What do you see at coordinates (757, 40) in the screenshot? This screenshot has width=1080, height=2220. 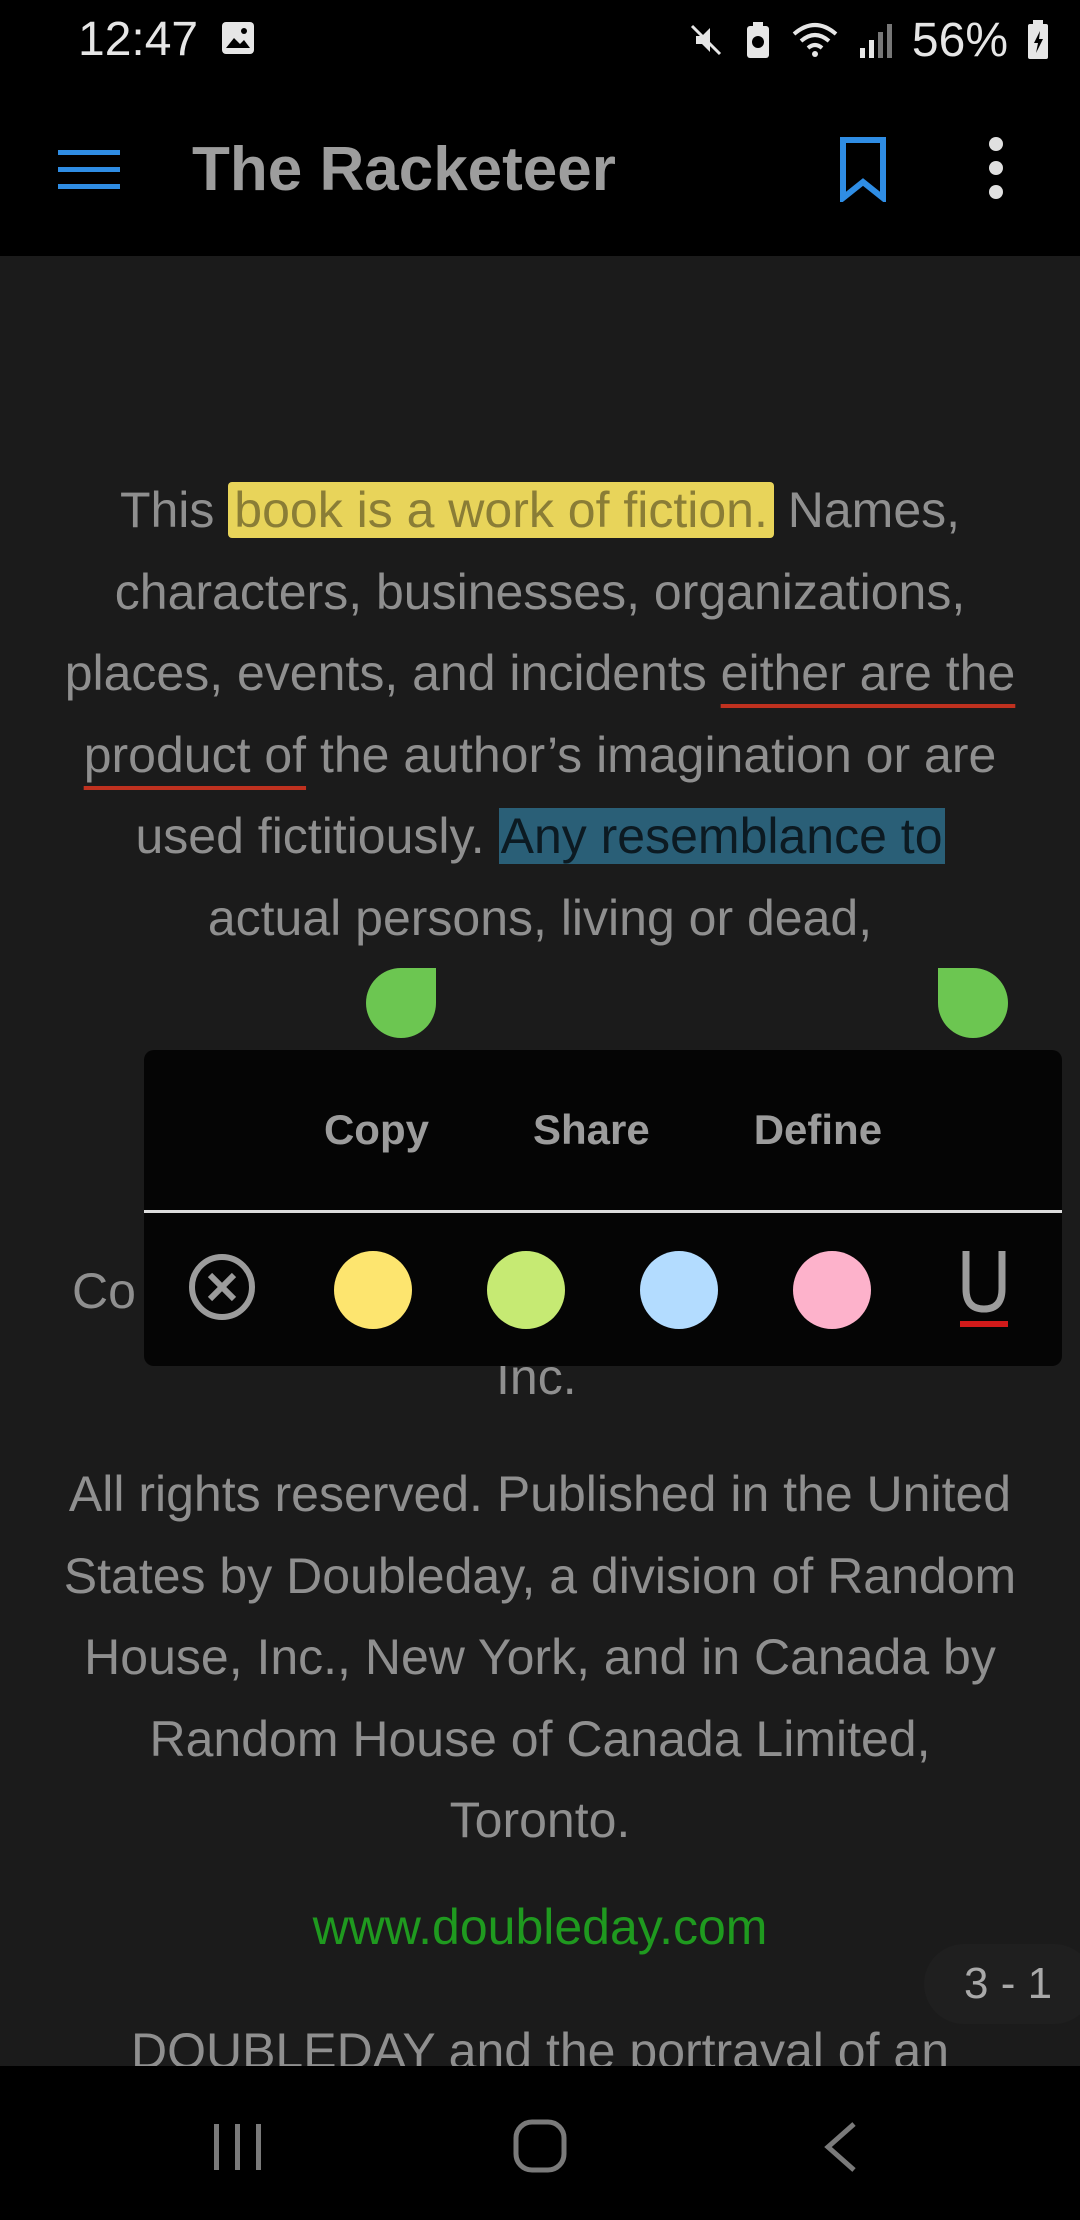 I see `battery-saver-icon` at bounding box center [757, 40].